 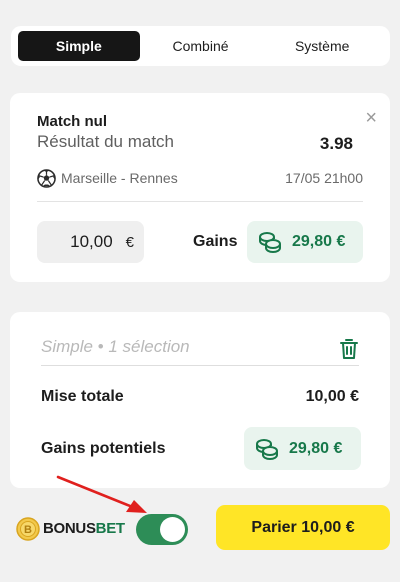 What do you see at coordinates (215, 241) in the screenshot?
I see `gains-label: Gains` at bounding box center [215, 241].